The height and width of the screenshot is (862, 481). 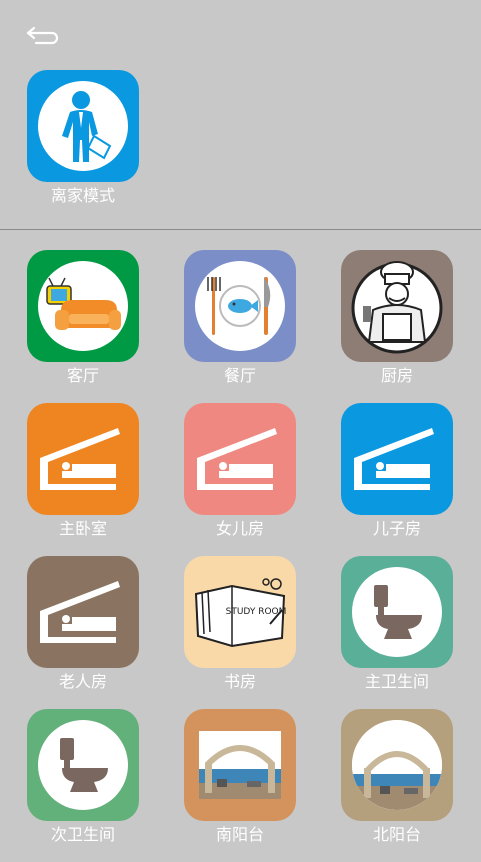 I want to click on room-label: 主卧室, so click(x=82, y=528).